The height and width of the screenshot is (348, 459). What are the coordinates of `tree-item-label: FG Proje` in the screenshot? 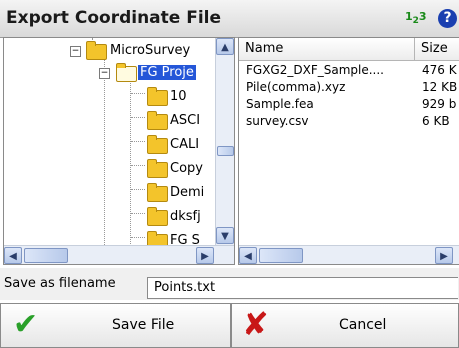 It's located at (167, 72).